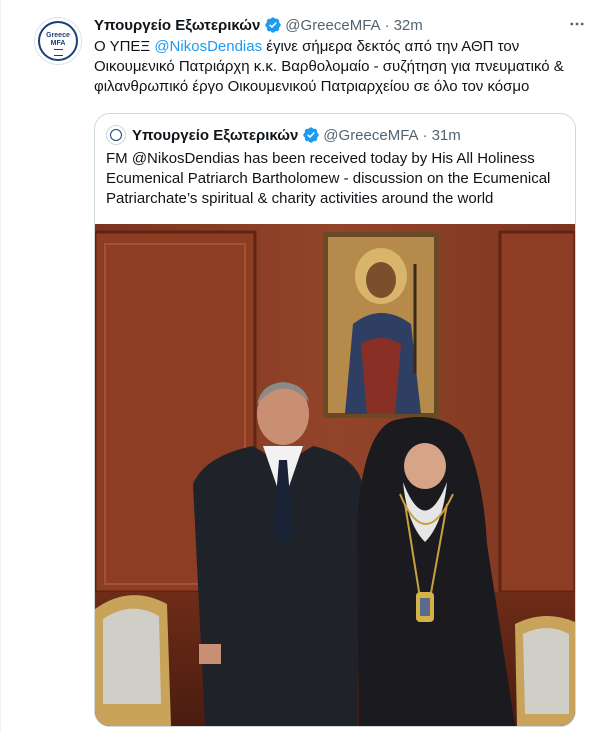 This screenshot has width=595, height=732. I want to click on tweet-header: Υπουργείο Εξωτερικών @GreeceMFA · 32m, so click(339, 25).